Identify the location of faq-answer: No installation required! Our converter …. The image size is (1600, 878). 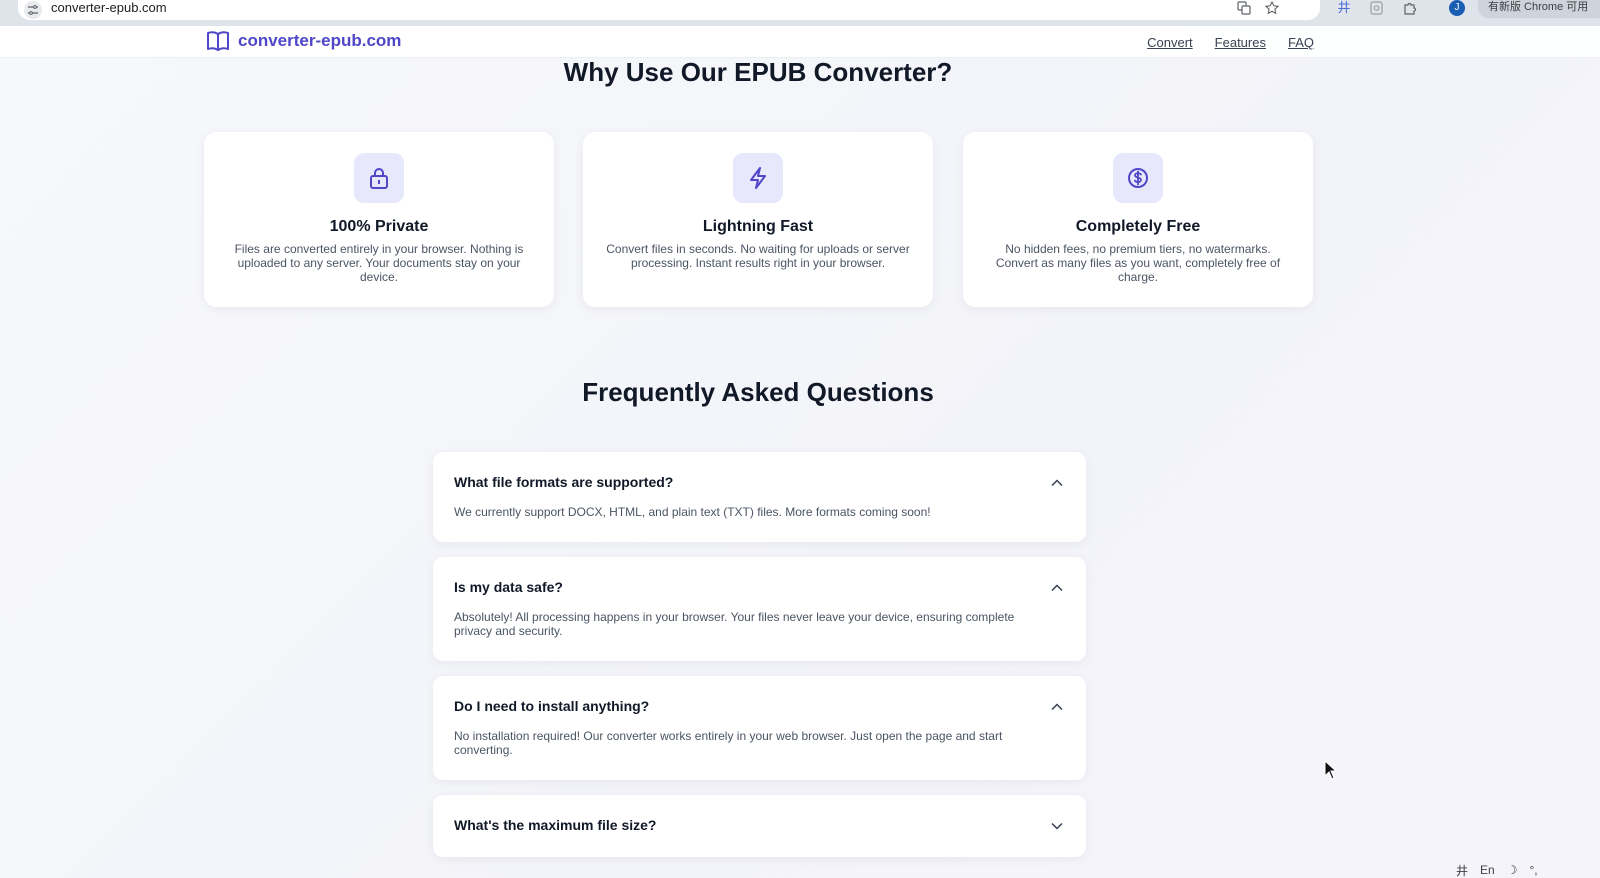
(728, 743).